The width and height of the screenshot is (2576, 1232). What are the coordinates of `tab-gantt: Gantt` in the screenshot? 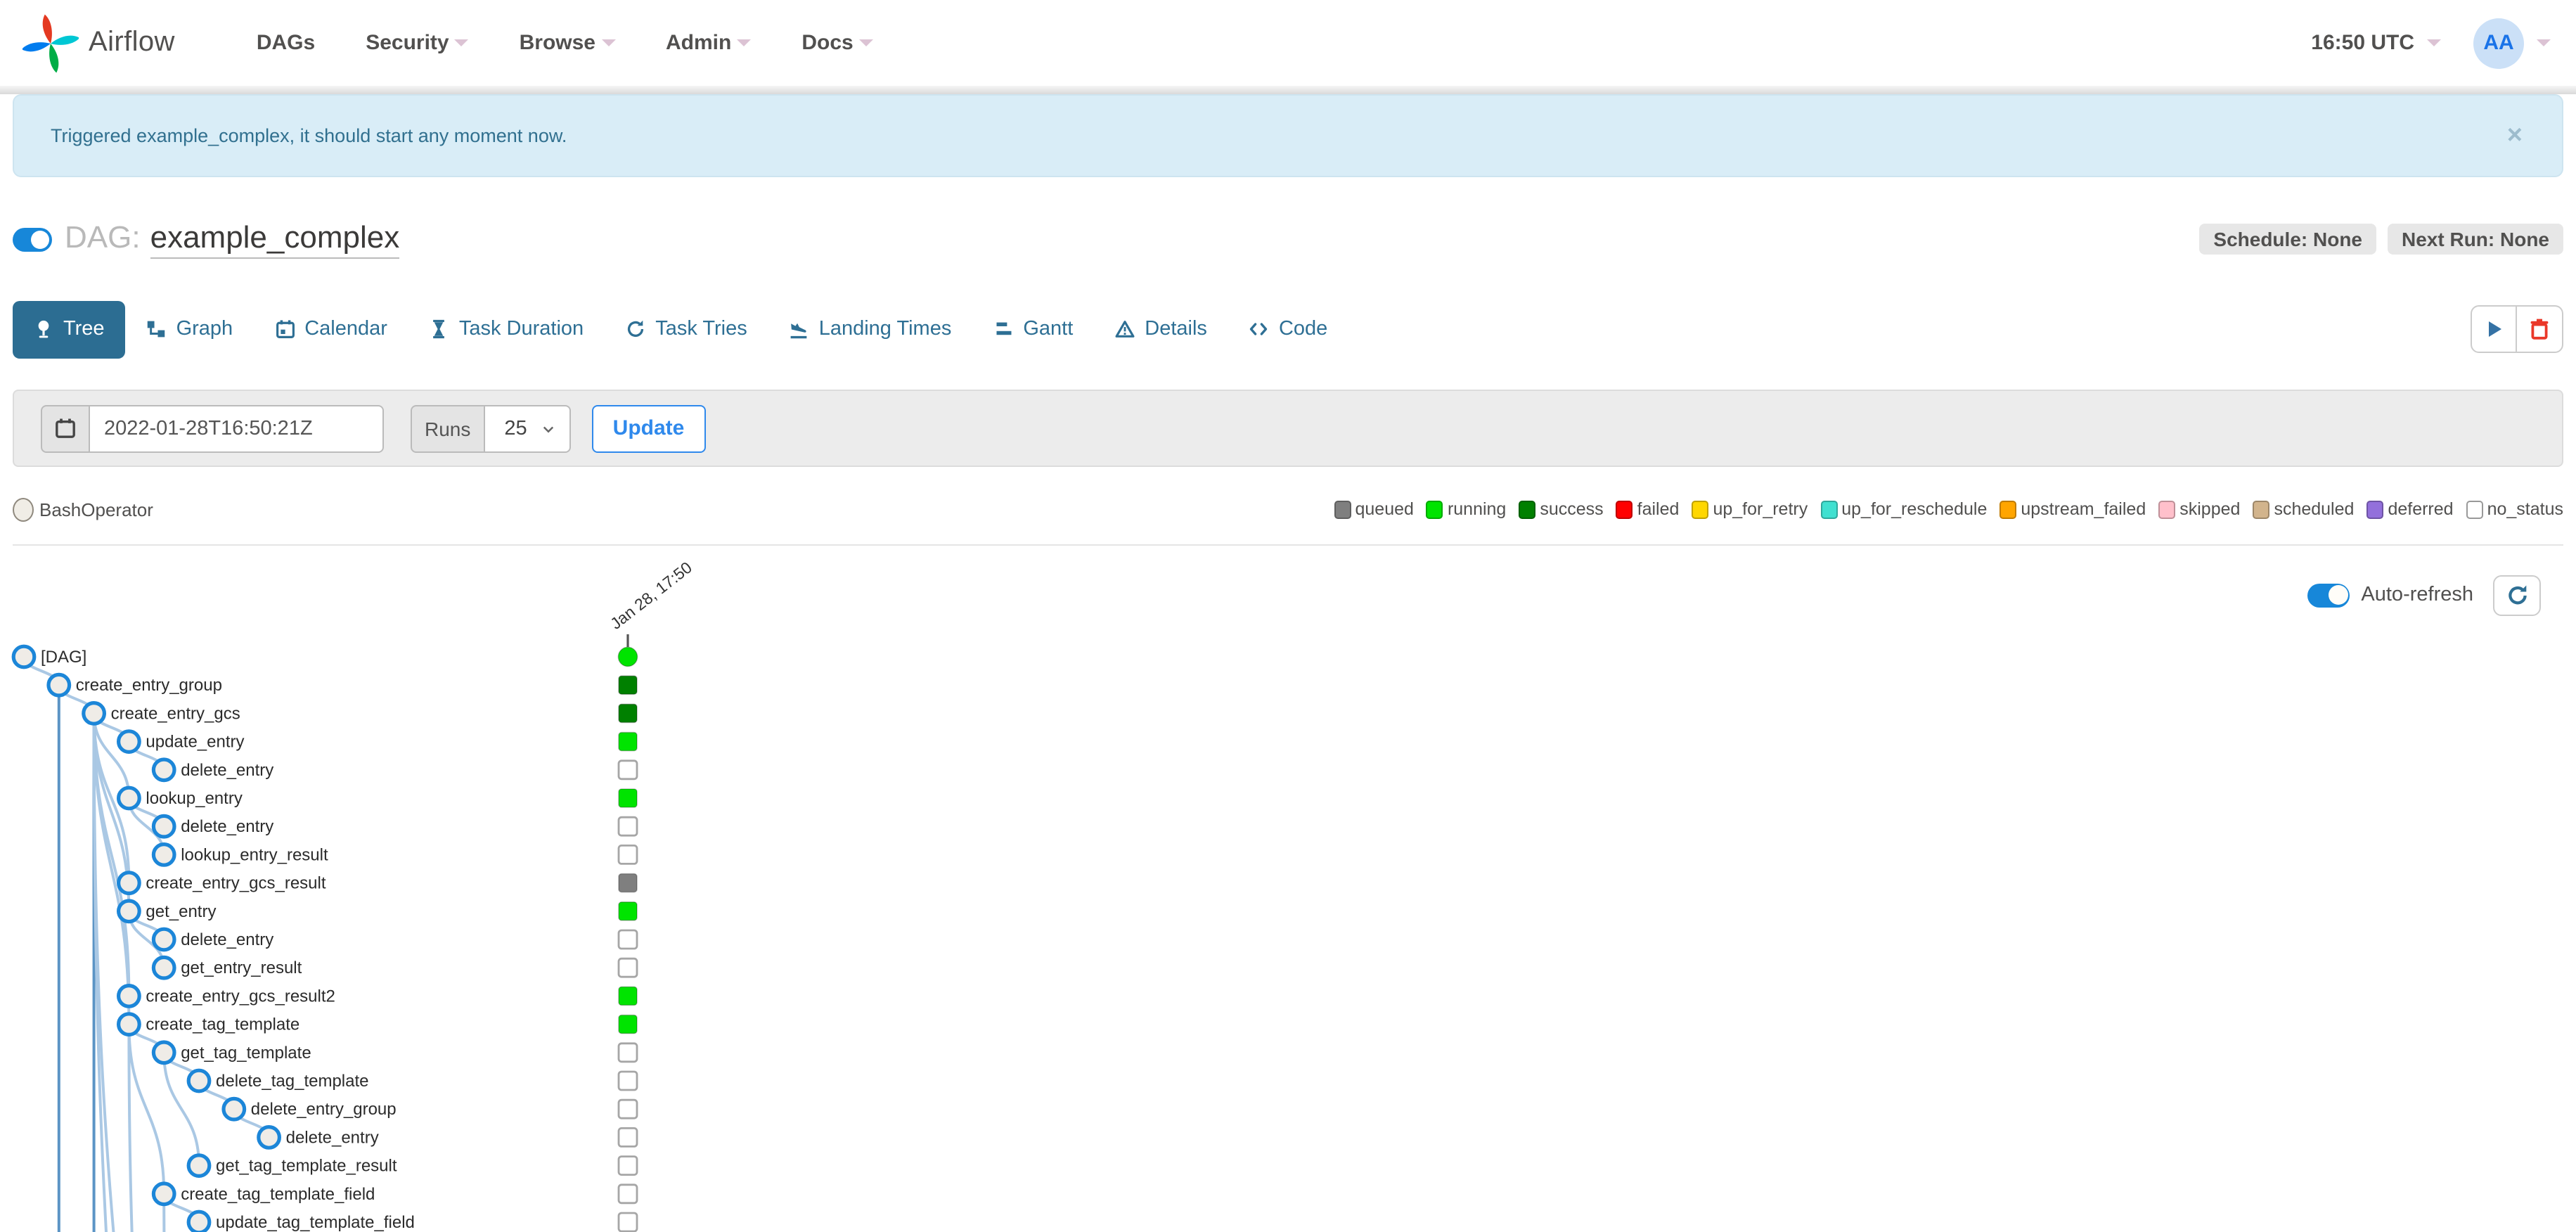 It's located at (1033, 329).